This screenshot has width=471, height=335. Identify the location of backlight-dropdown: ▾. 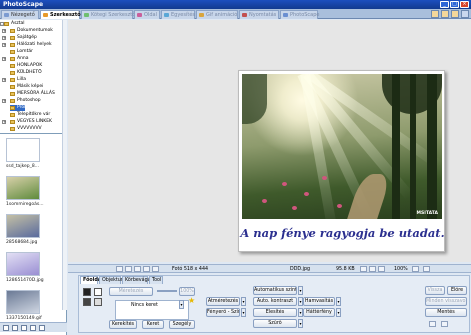
(338, 312).